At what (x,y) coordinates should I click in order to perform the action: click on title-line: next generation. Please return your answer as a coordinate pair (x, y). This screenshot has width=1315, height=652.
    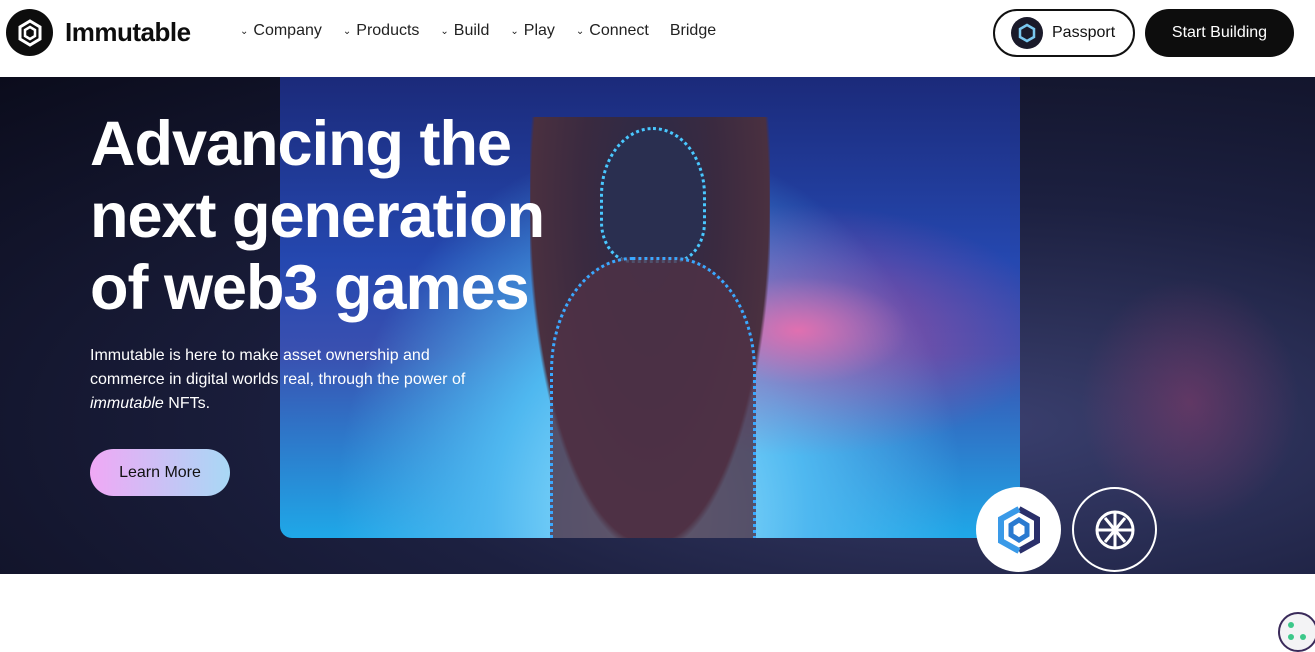
    Looking at the image, I should click on (317, 216).